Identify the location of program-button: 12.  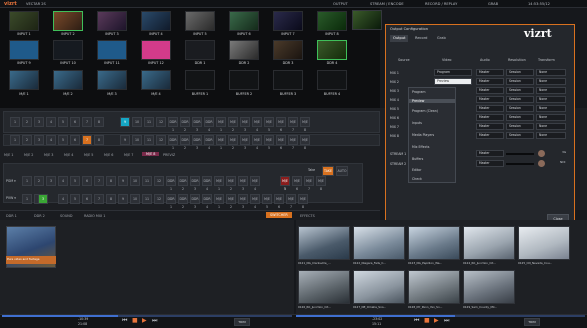
(159, 181).